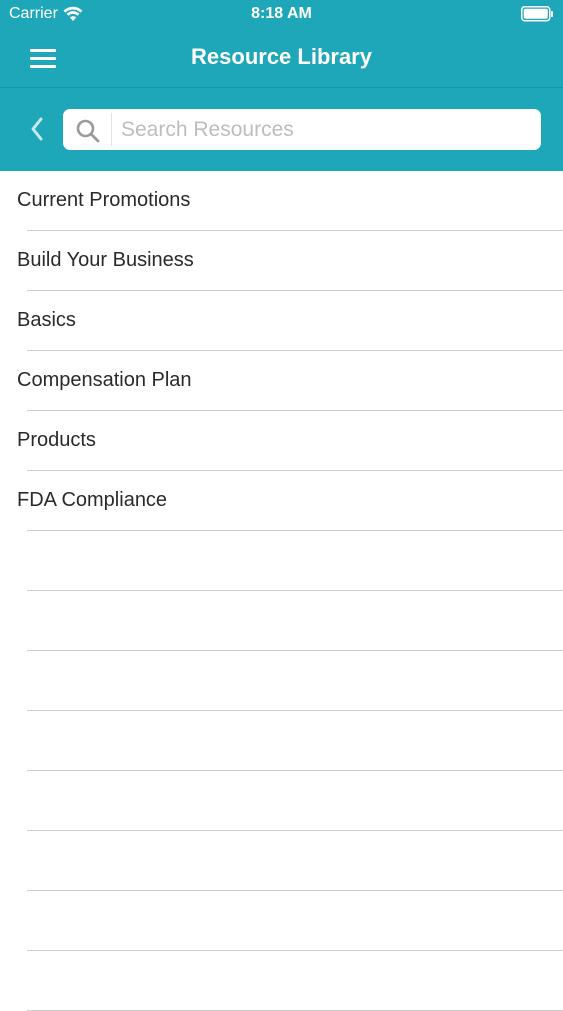 The width and height of the screenshot is (563, 1011). What do you see at coordinates (326, 129) in the screenshot?
I see `search-input` at bounding box center [326, 129].